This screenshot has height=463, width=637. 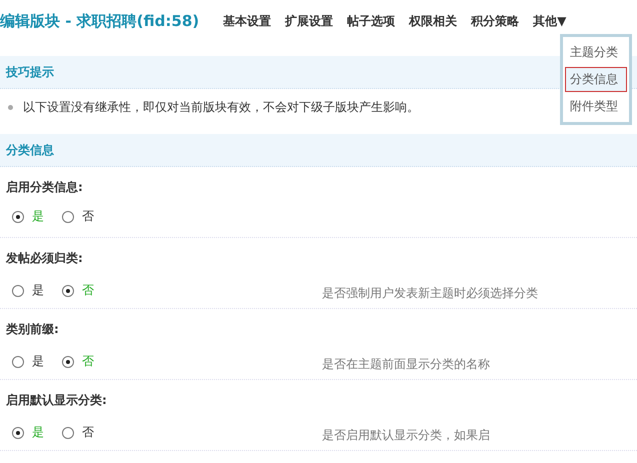 What do you see at coordinates (406, 435) in the screenshot?
I see `setting-hint: 是否启用默认显示分类，如果启` at bounding box center [406, 435].